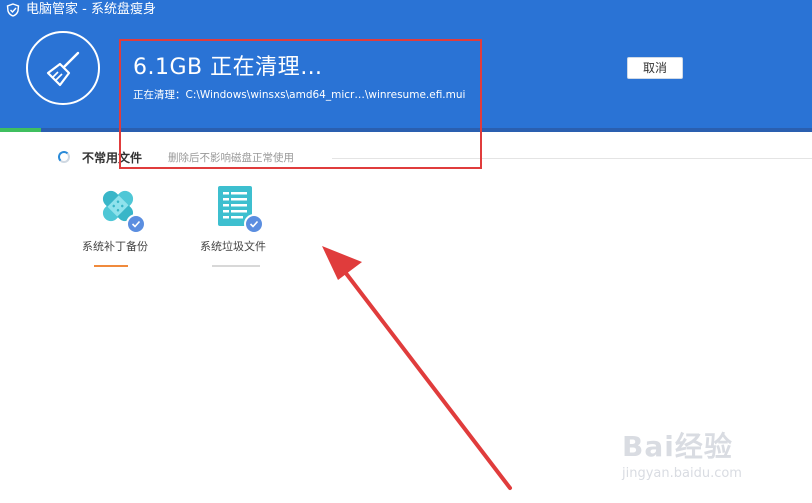 This screenshot has height=503, width=812. I want to click on window-title: 电脑管家 - 系统盘瘦身, so click(91, 9).